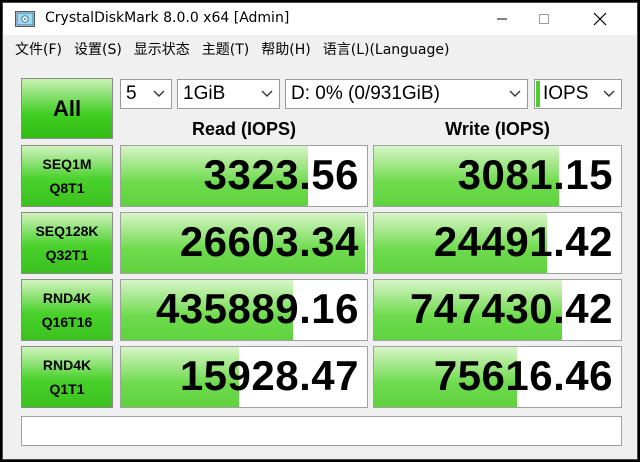 The height and width of the screenshot is (462, 640). I want to click on test-button-seq128k-q32t1: SEQ128K Q32T1, so click(67, 243).